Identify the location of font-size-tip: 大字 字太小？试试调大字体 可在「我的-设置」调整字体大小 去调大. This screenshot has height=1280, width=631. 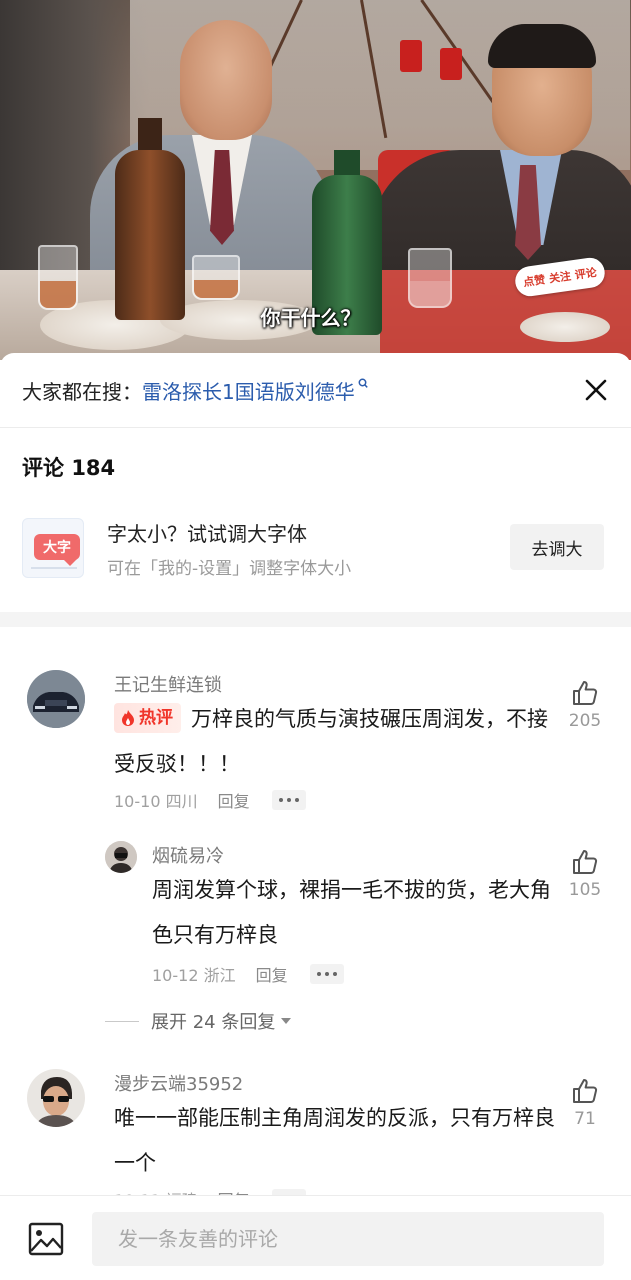
(316, 547).